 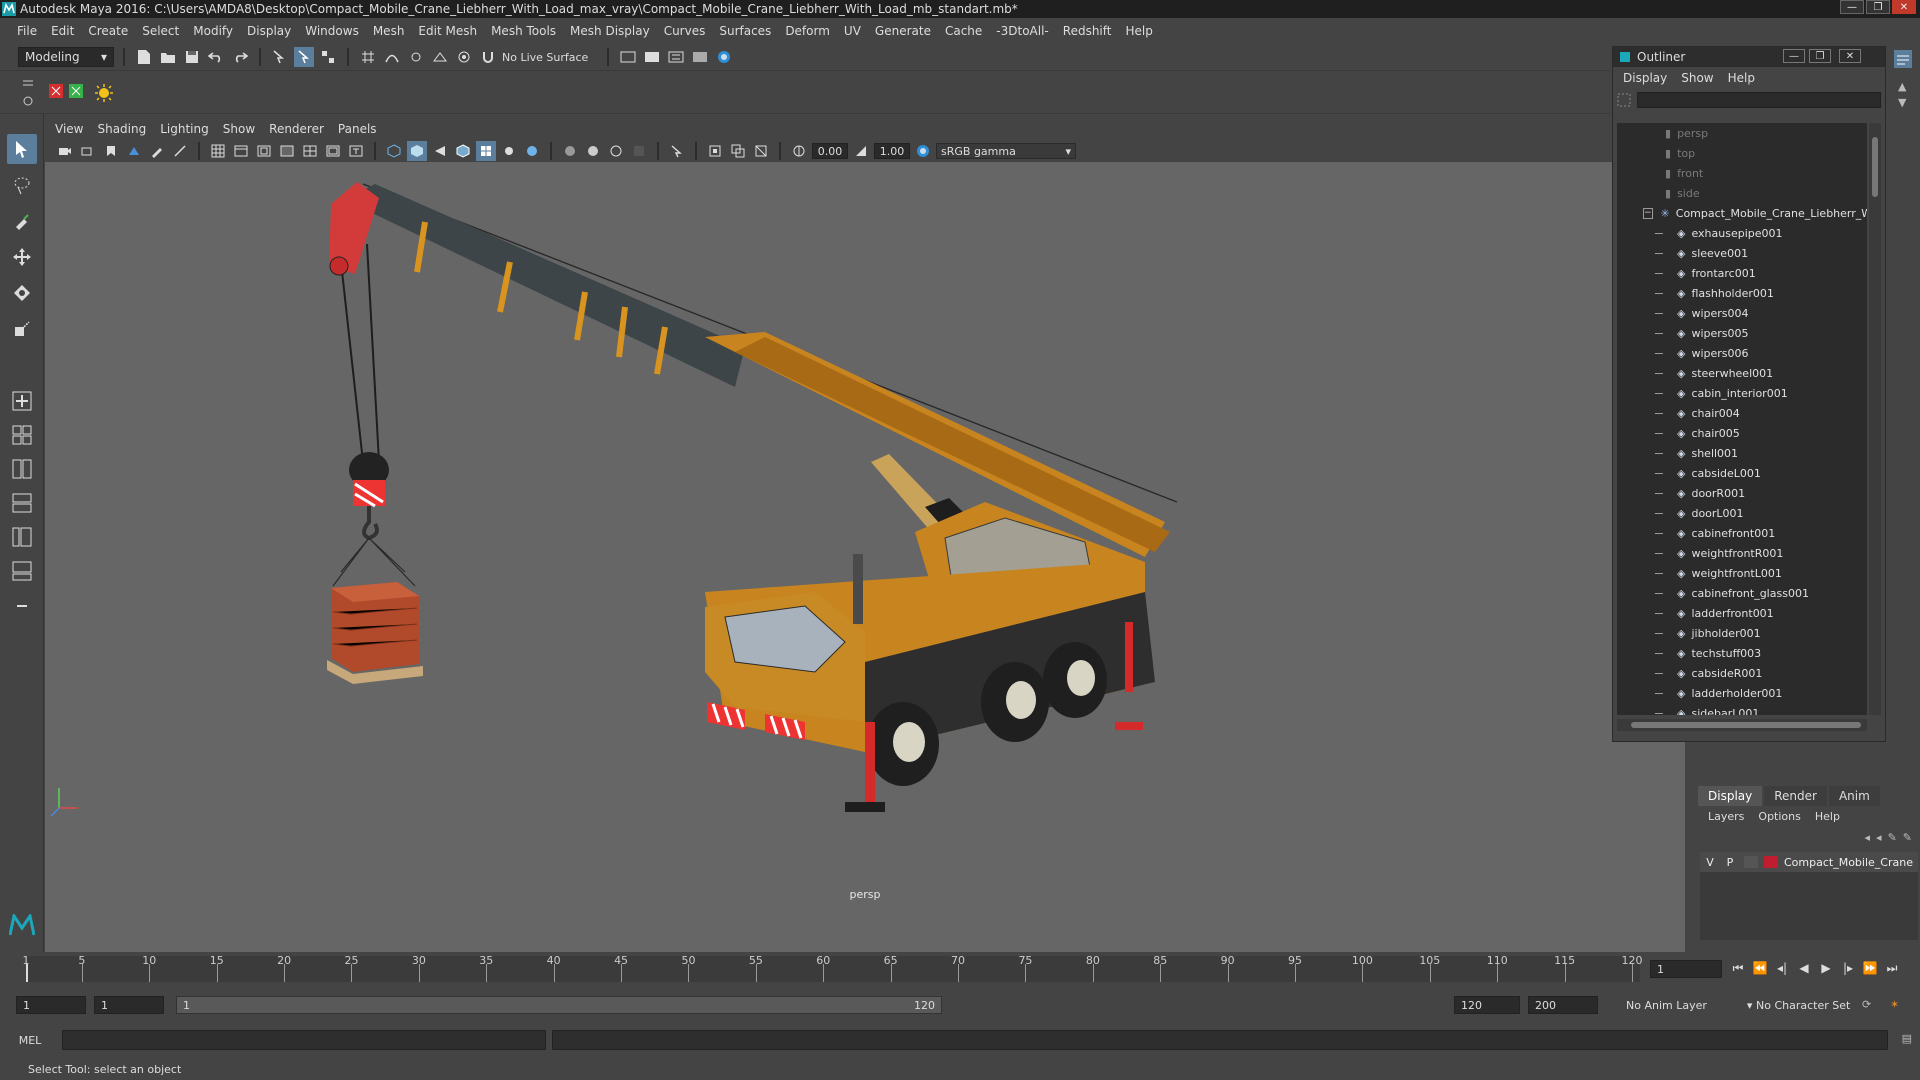 I want to click on layout-stacked-button, so click(x=22, y=503).